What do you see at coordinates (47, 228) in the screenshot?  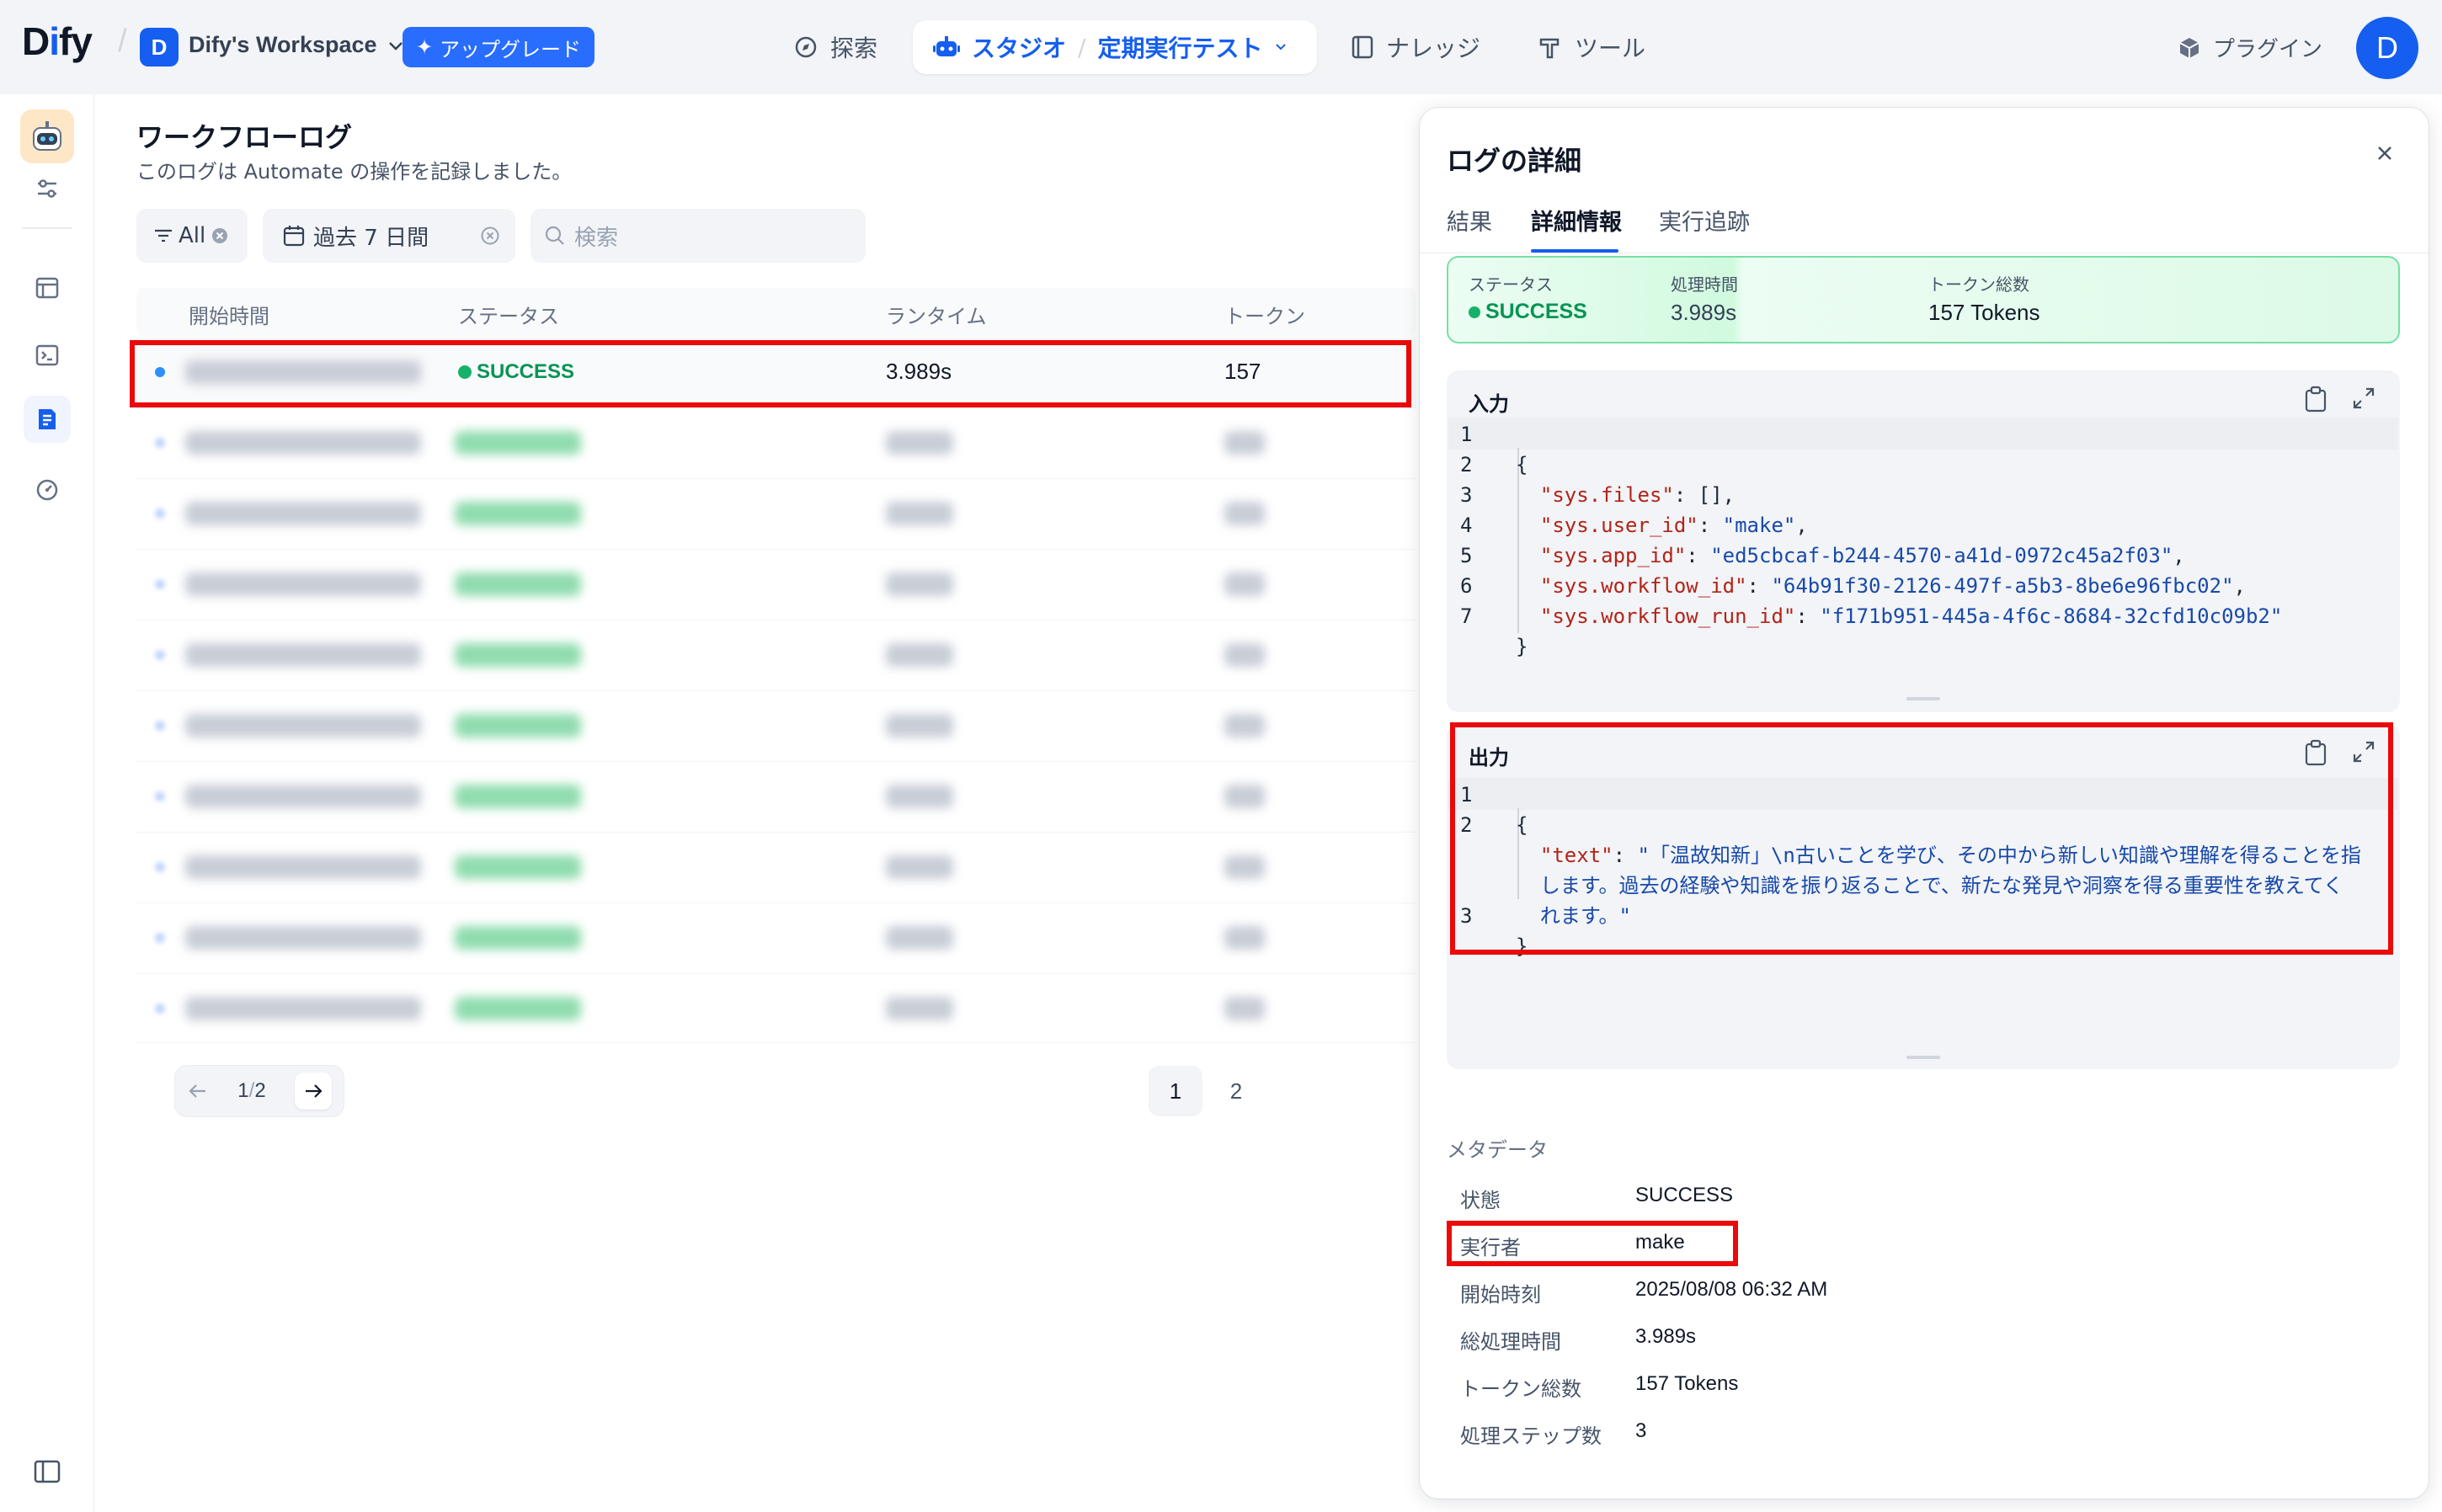 I see `rail-divider` at bounding box center [47, 228].